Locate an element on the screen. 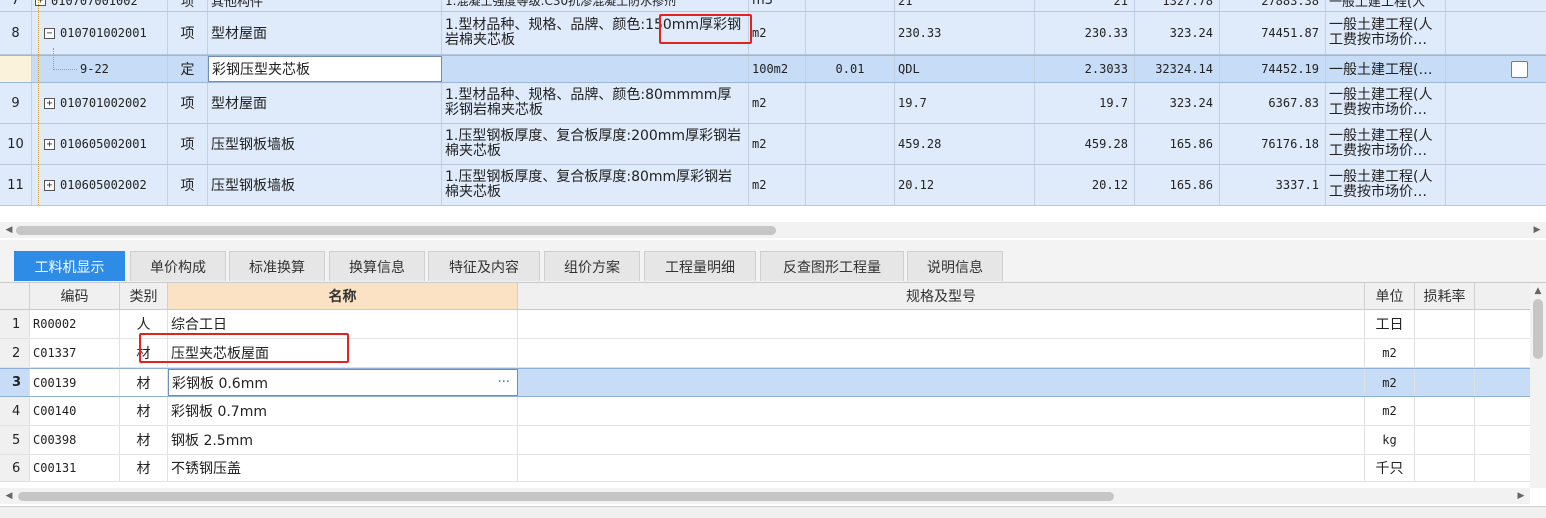  row-code: C01337 is located at coordinates (75, 353).